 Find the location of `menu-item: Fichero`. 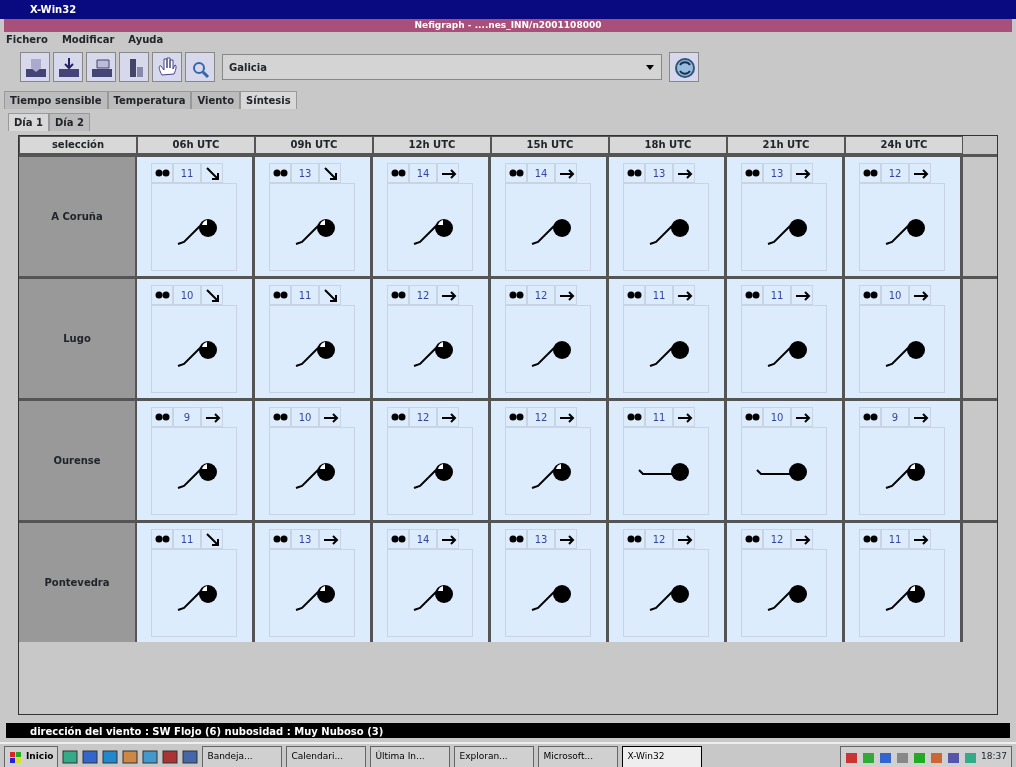

menu-item: Fichero is located at coordinates (27, 39).